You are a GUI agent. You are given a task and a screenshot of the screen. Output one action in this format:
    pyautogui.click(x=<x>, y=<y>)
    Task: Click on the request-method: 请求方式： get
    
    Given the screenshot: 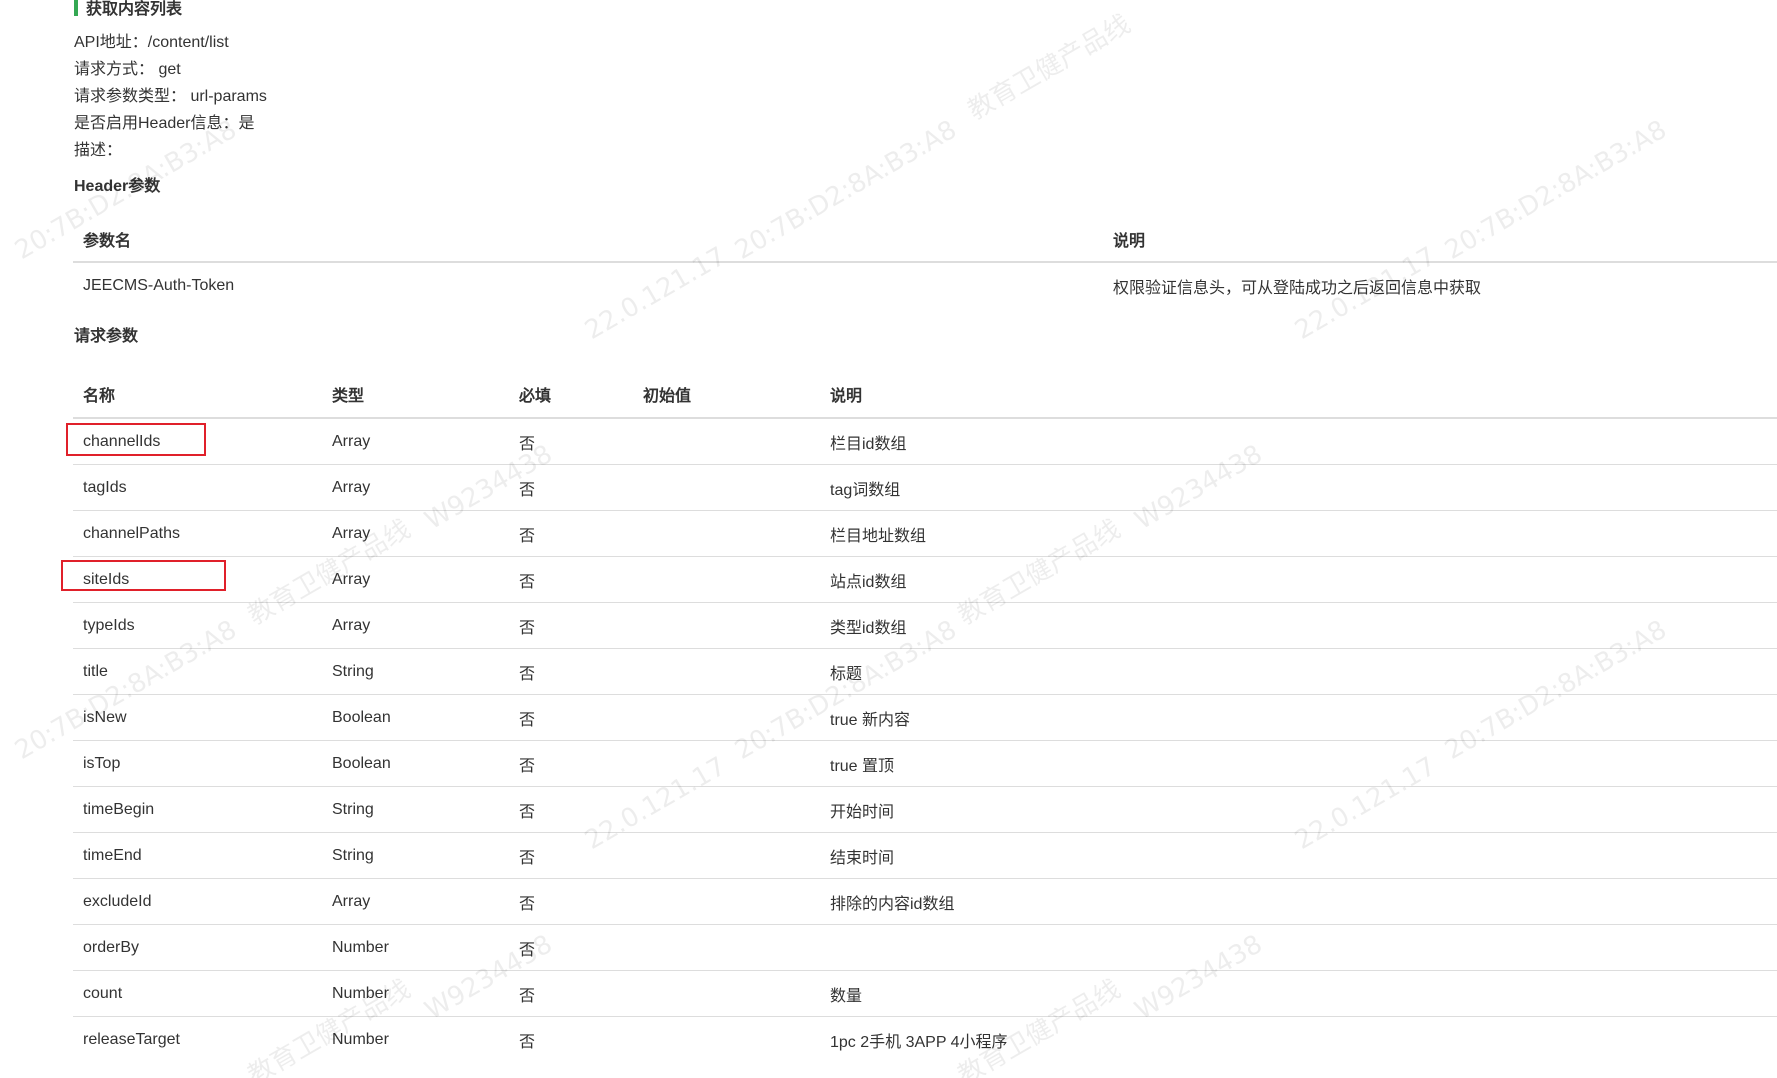 What is the action you would take?
    pyautogui.click(x=127, y=69)
    